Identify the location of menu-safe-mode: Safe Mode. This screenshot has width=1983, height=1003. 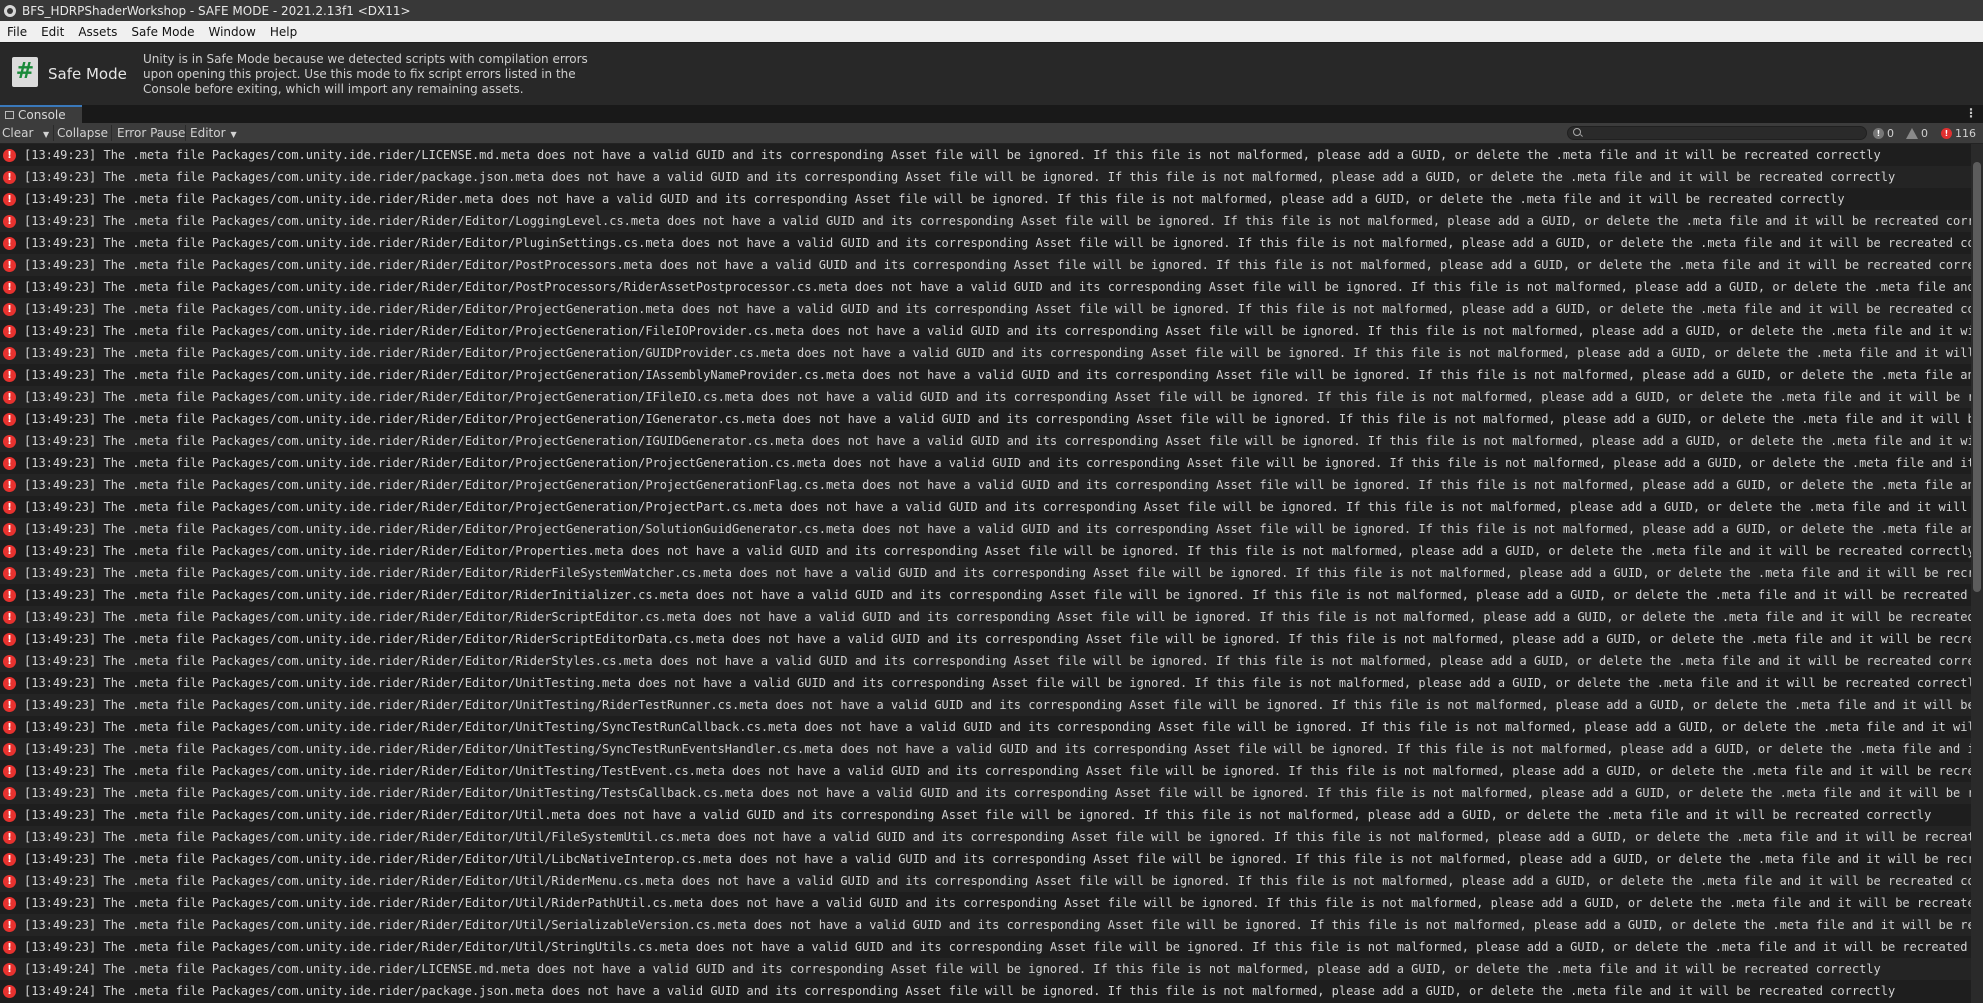
(162, 32).